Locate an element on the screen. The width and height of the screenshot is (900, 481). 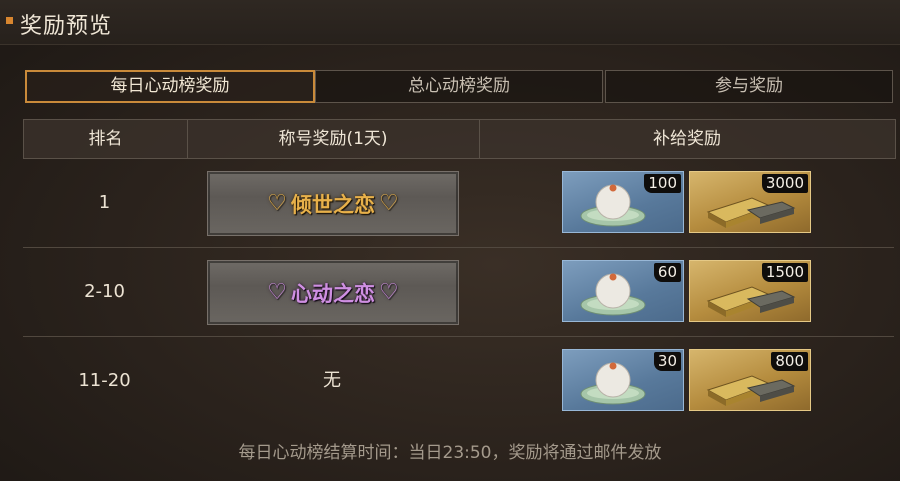
item-quantity: 800 is located at coordinates (789, 361).